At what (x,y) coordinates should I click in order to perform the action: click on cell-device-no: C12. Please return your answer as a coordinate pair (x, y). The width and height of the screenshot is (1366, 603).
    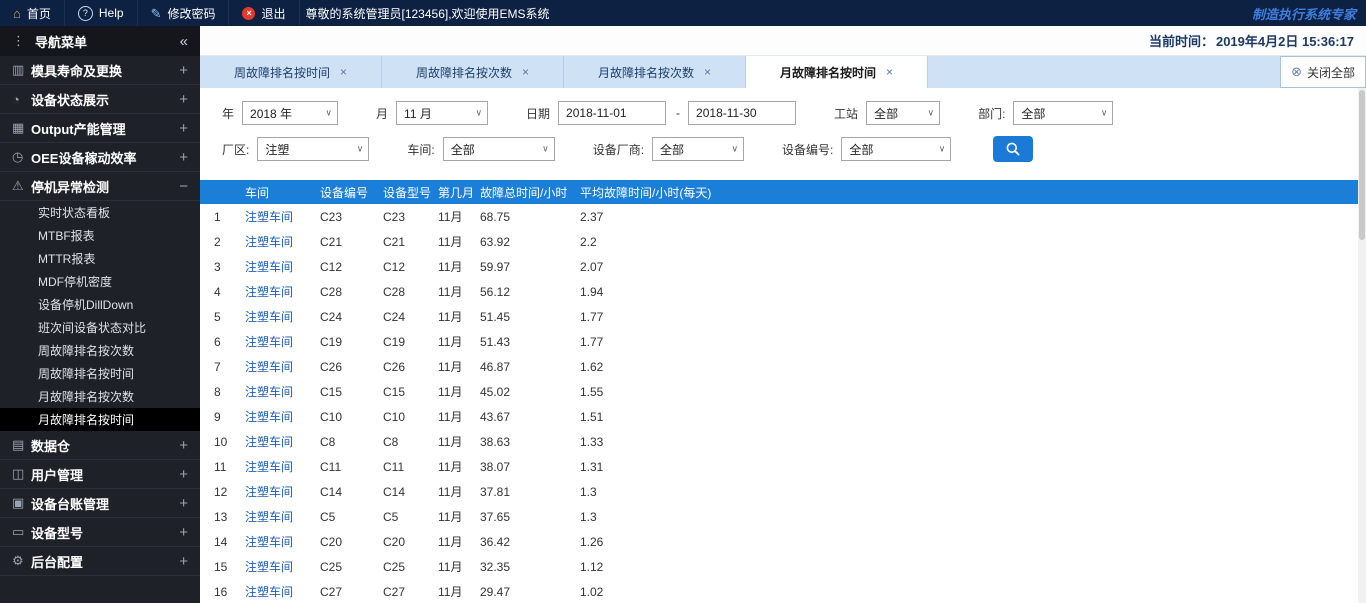
    Looking at the image, I should click on (331, 266).